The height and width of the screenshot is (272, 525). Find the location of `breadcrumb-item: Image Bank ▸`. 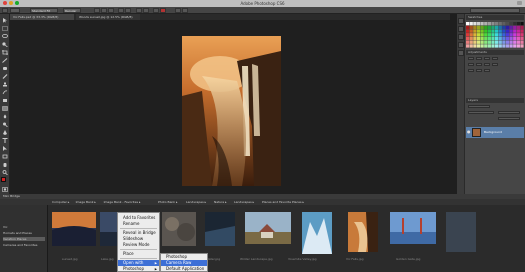

breadcrumb-item: Image Bank ▸ is located at coordinates (85, 202).